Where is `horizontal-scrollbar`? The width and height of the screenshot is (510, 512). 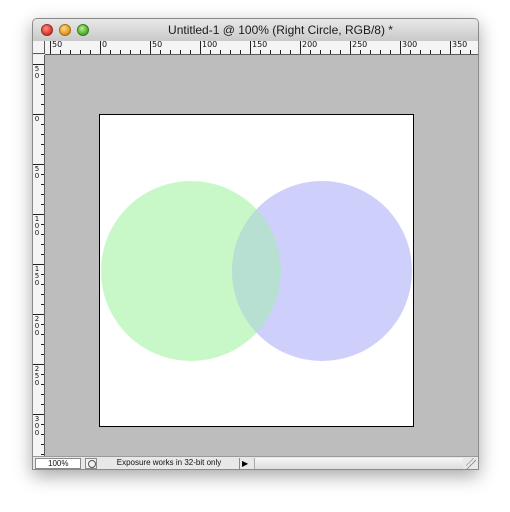
horizontal-scrollbar is located at coordinates (358, 463).